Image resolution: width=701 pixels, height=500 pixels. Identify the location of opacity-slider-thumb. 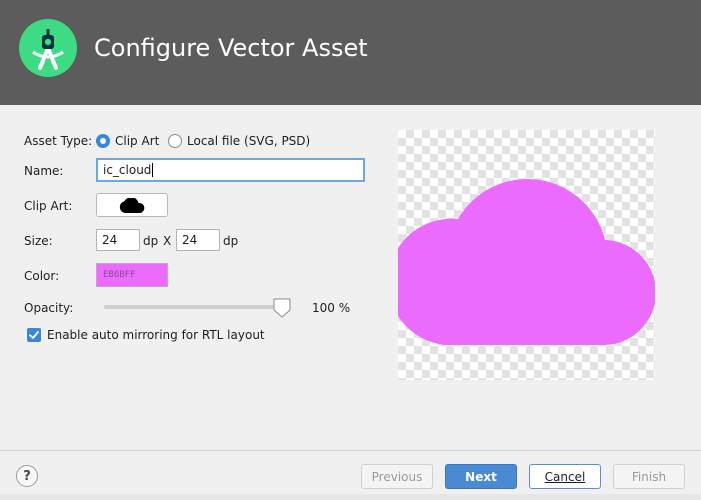
(282, 308).